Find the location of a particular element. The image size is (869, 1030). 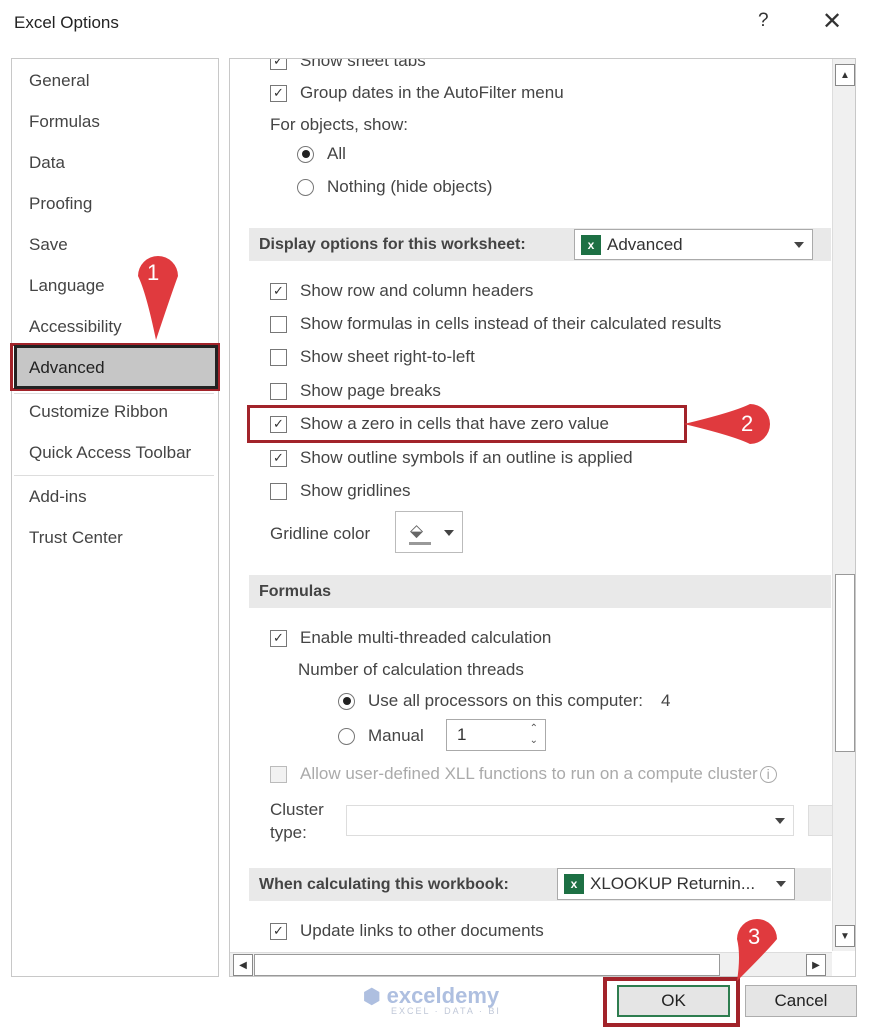

scroll-up-icon: ▲ is located at coordinates (845, 75).